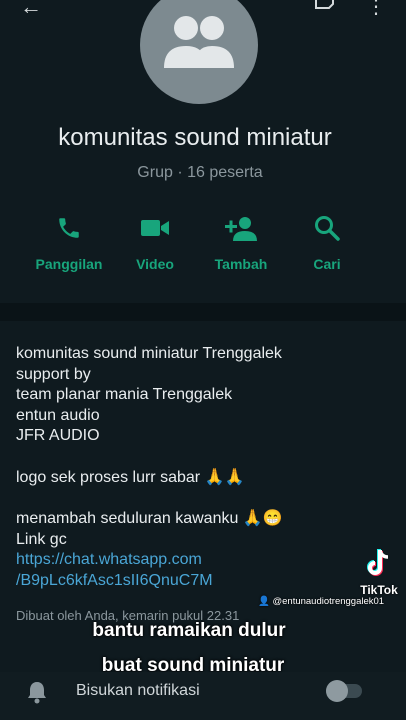  I want to click on video-button: Video, so click(155, 240).